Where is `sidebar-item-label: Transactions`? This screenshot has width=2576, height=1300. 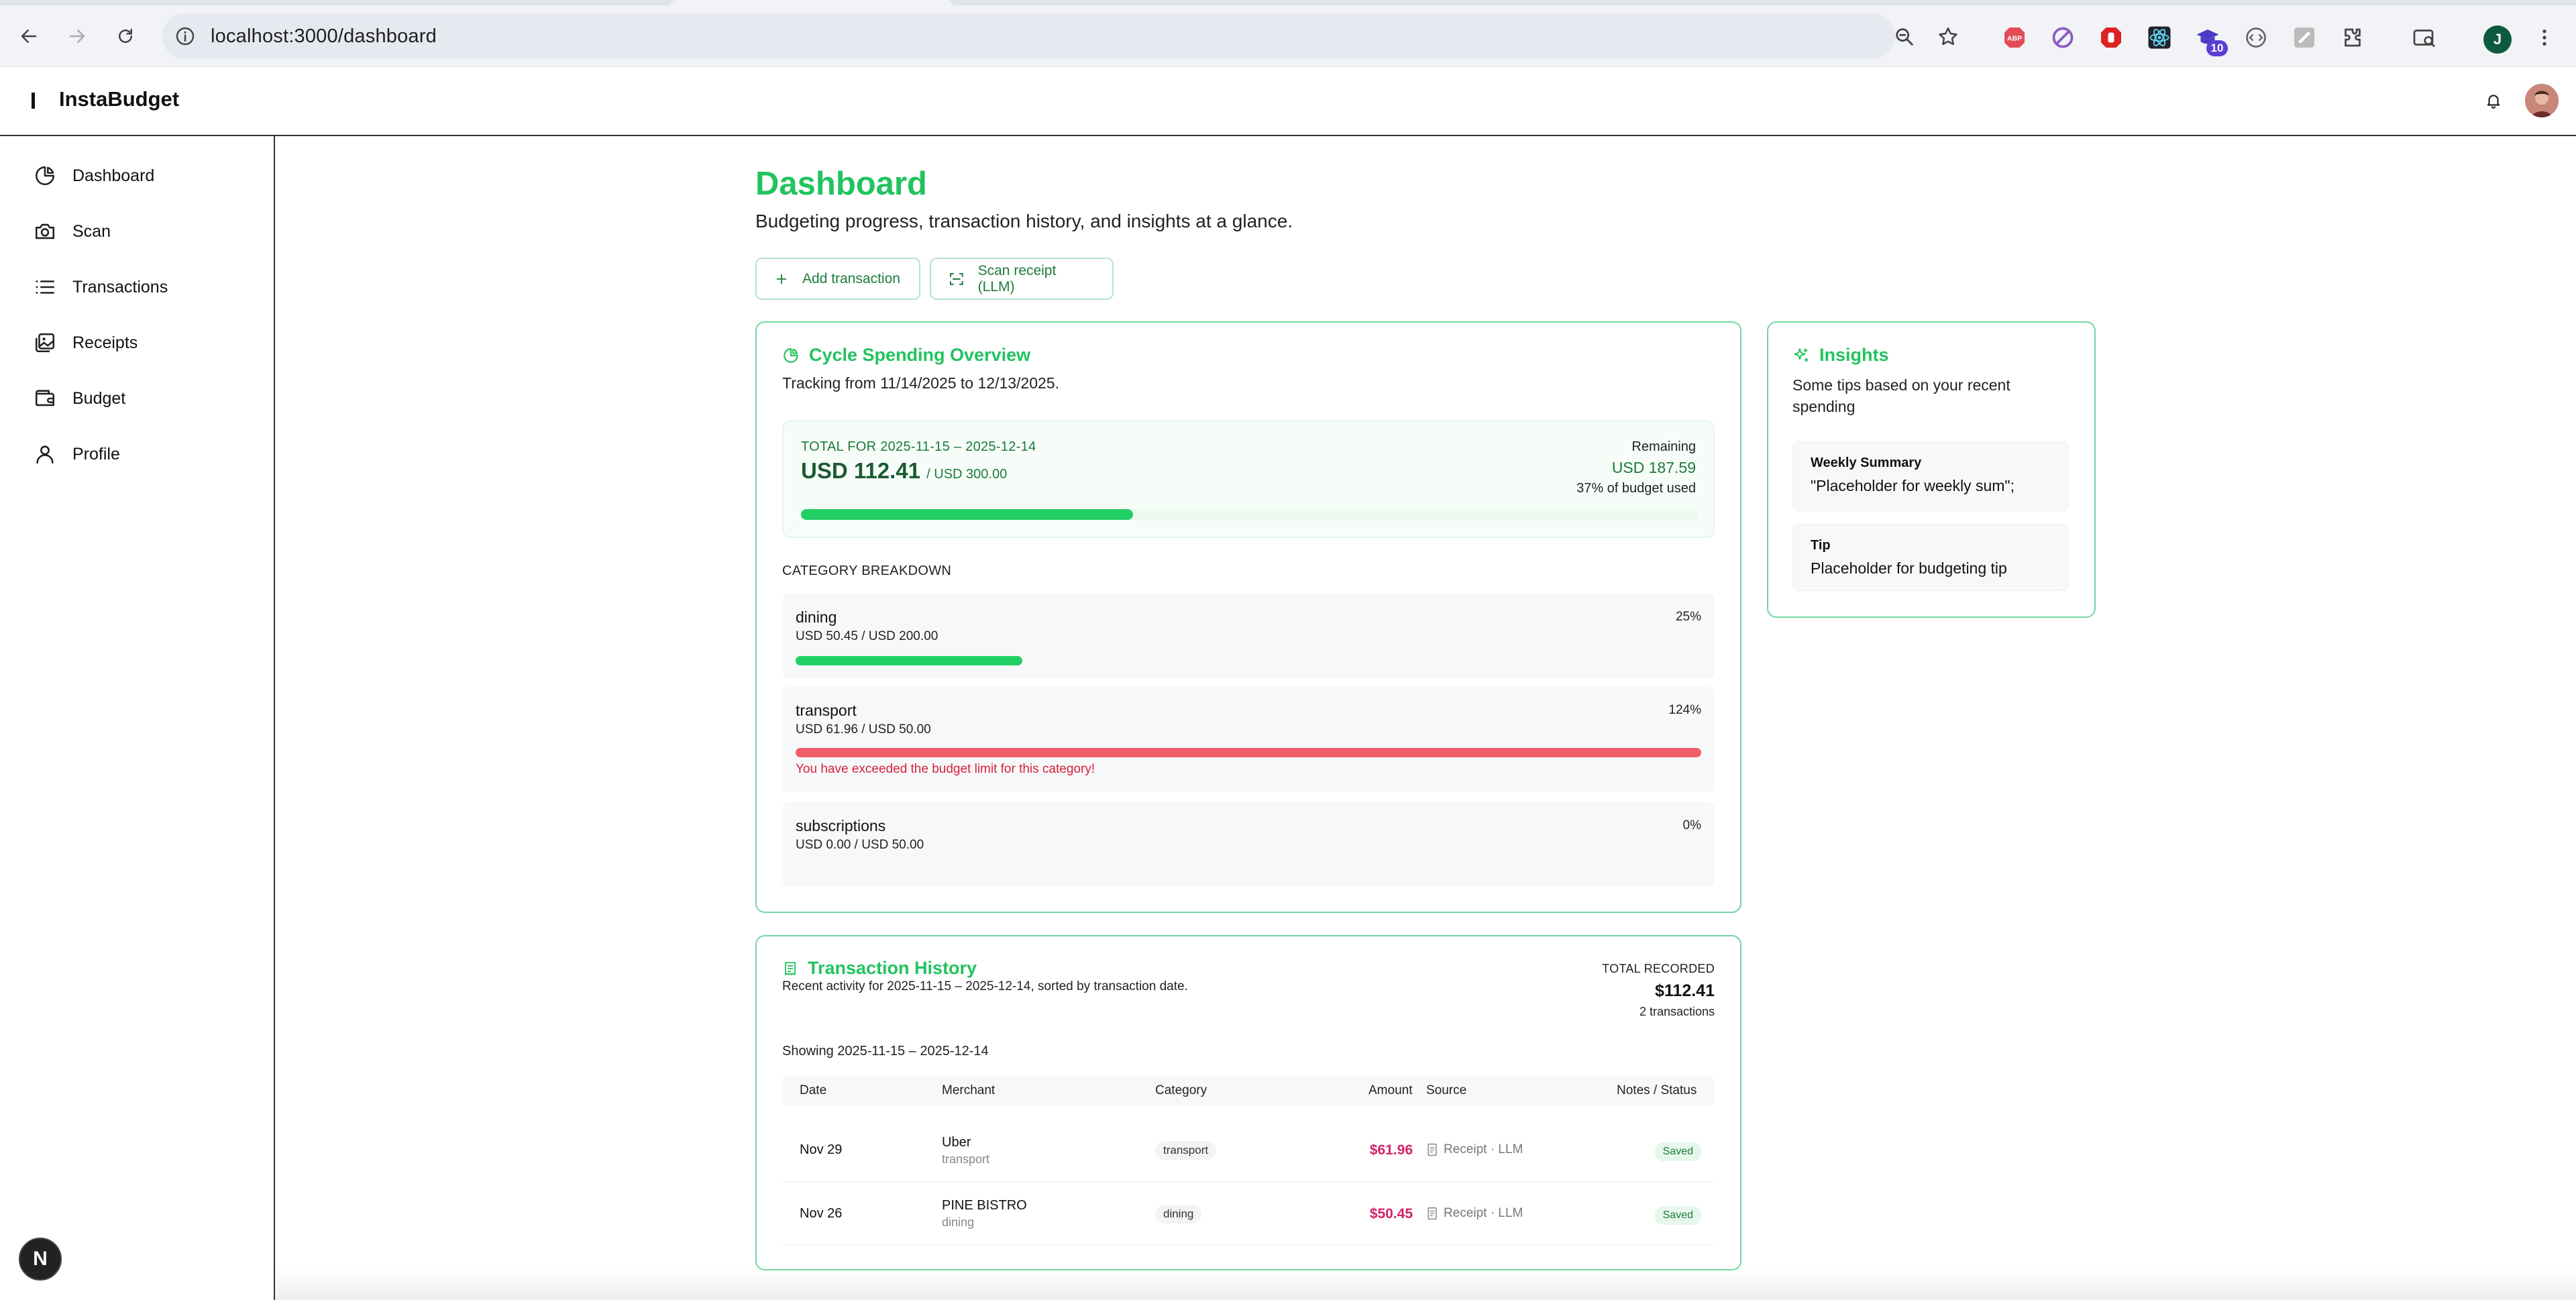
sidebar-item-label: Transactions is located at coordinates (120, 287).